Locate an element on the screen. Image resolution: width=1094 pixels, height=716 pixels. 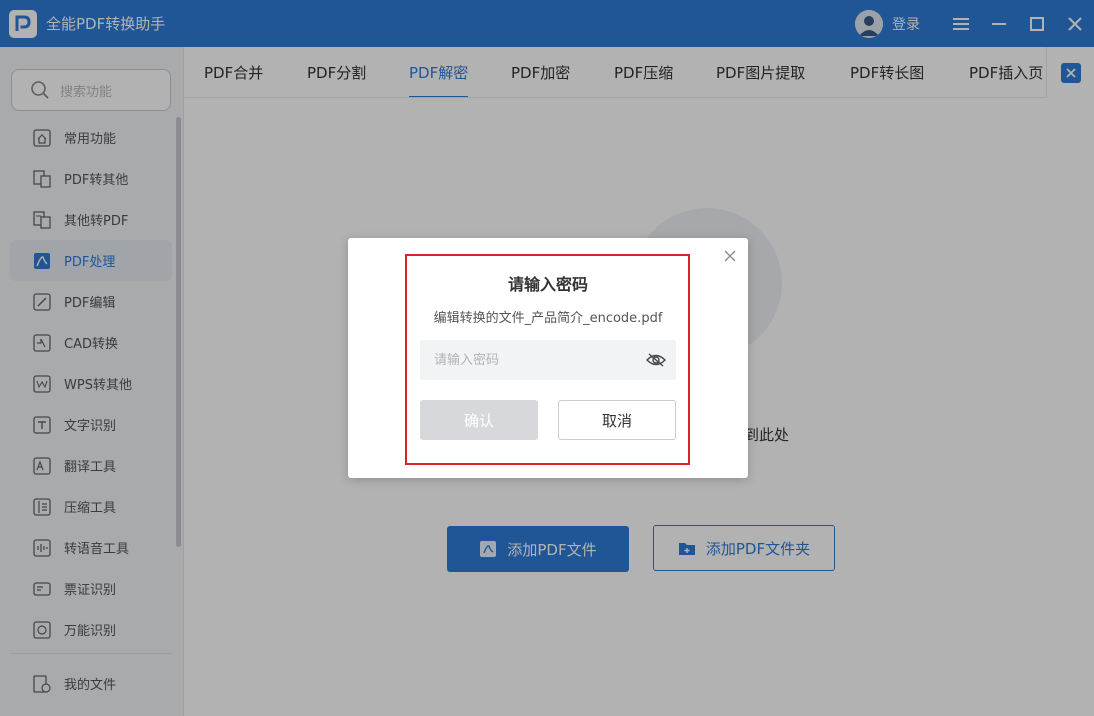
dialog-close-button is located at coordinates (730, 256).